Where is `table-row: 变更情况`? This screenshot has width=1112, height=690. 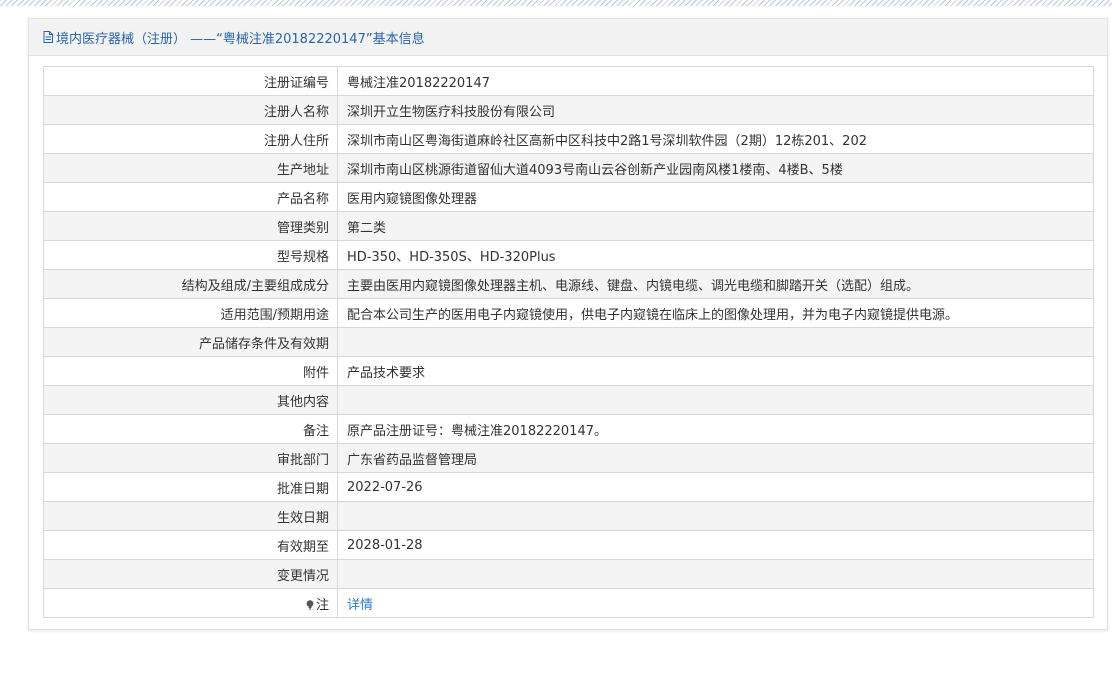 table-row: 变更情况 is located at coordinates (568, 574).